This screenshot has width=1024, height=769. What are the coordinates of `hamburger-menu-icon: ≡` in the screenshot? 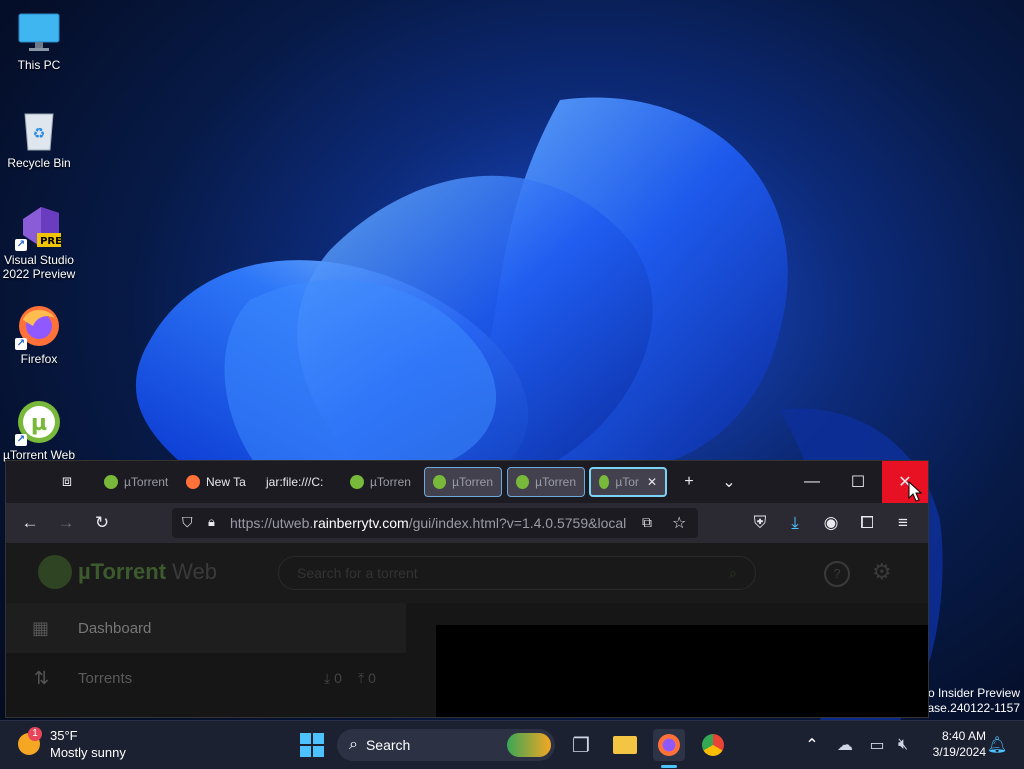 It's located at (903, 522).